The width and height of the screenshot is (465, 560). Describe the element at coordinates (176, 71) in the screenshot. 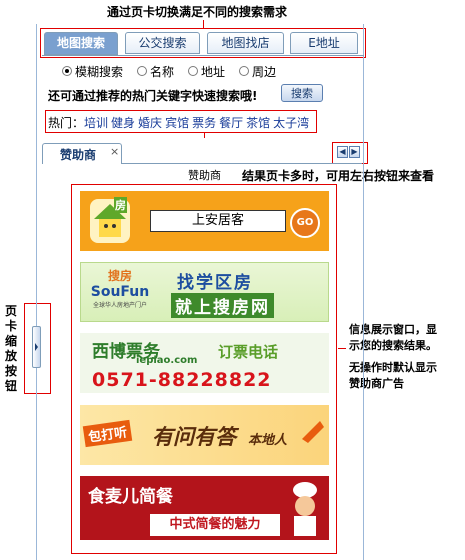

I see `search-mode-radios: 模糊搜索 名称 地址 周边` at that location.